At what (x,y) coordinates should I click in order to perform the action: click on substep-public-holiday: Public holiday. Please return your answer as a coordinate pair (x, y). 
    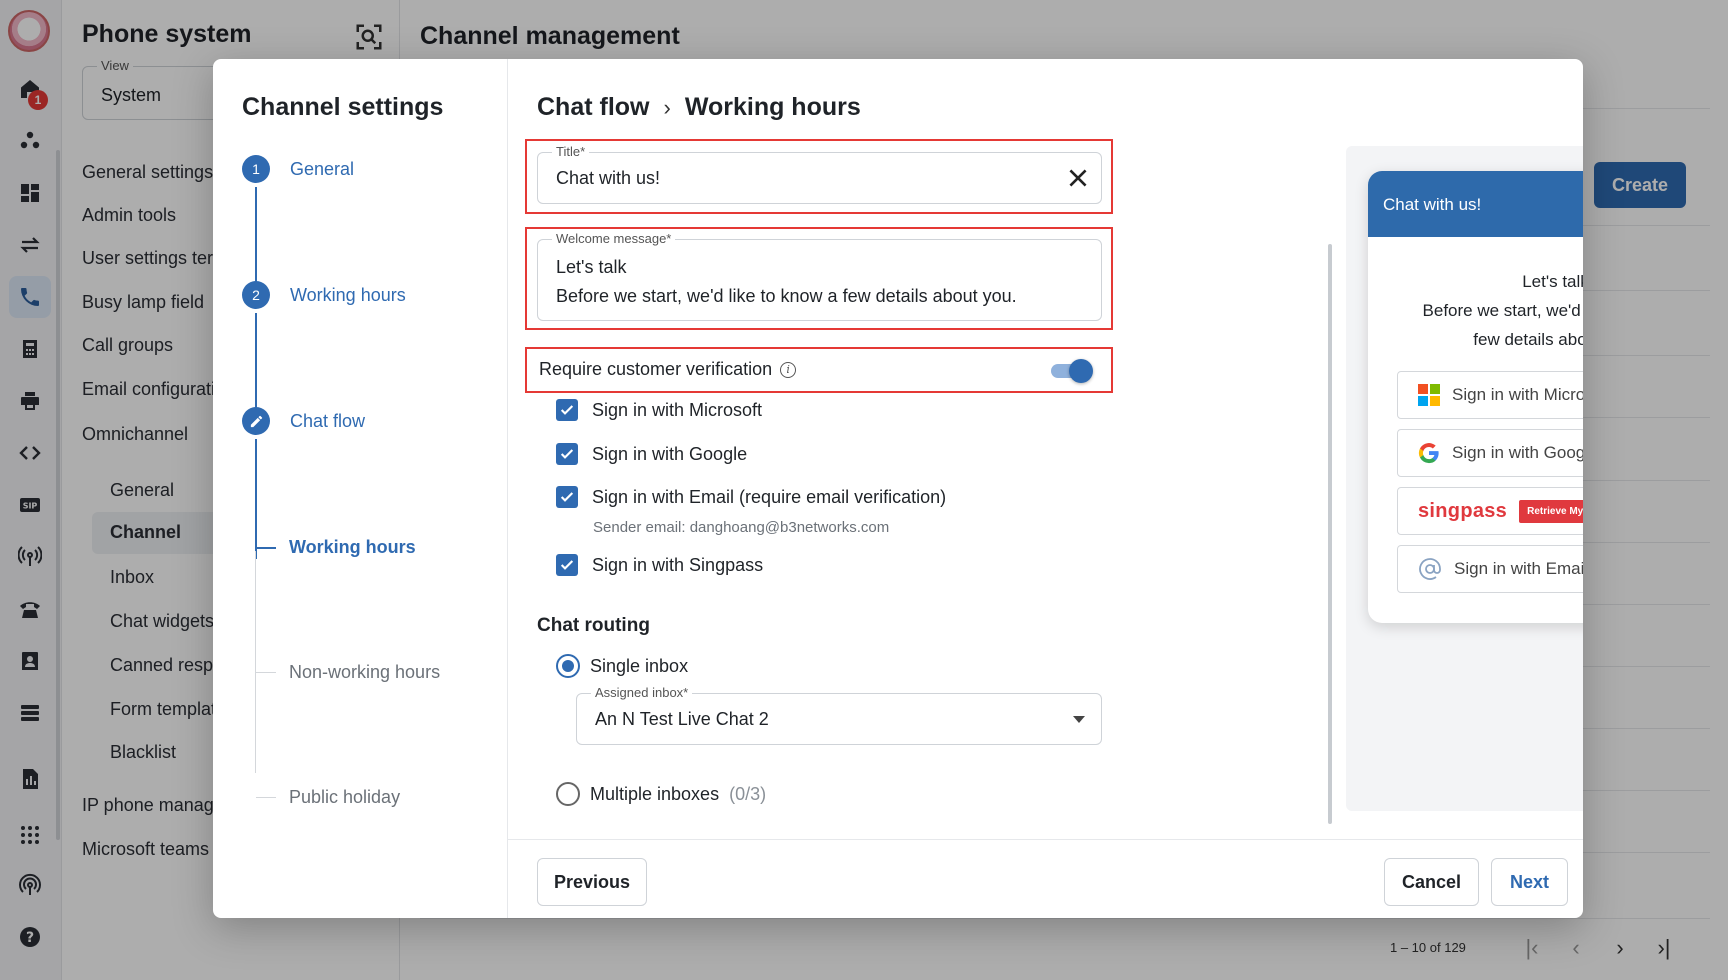
    Looking at the image, I should click on (344, 797).